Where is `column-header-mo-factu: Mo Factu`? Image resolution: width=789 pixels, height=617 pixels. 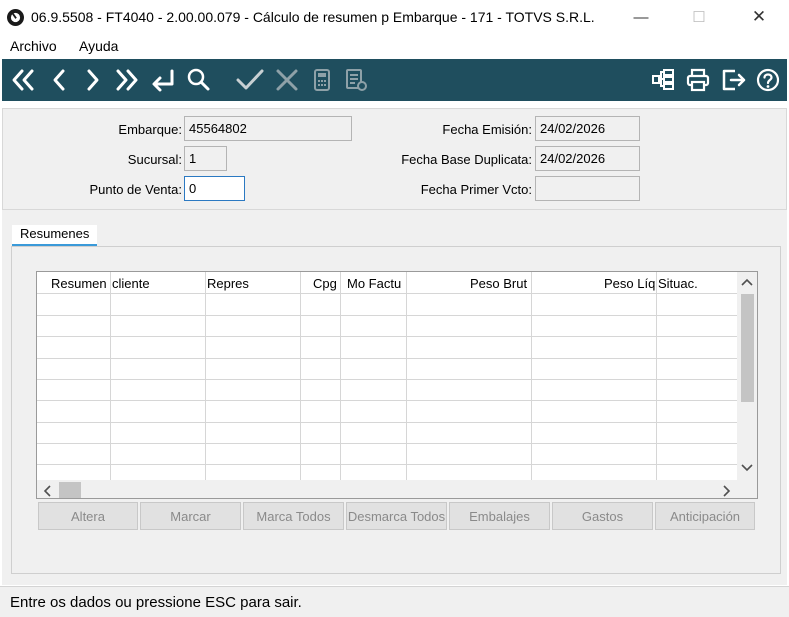
column-header-mo-factu: Mo Factu is located at coordinates (374, 283).